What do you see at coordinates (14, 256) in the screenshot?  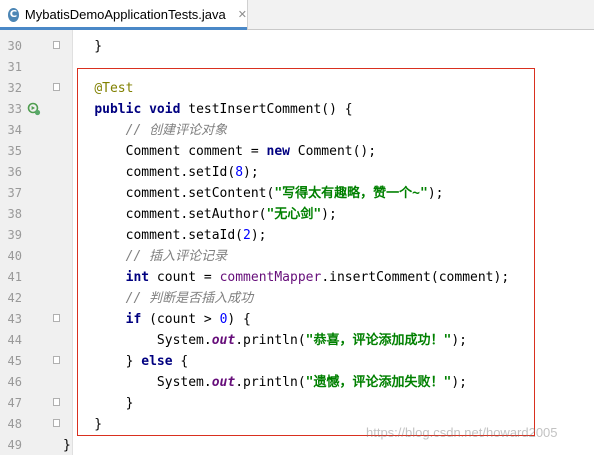 I see `line-number: 40` at bounding box center [14, 256].